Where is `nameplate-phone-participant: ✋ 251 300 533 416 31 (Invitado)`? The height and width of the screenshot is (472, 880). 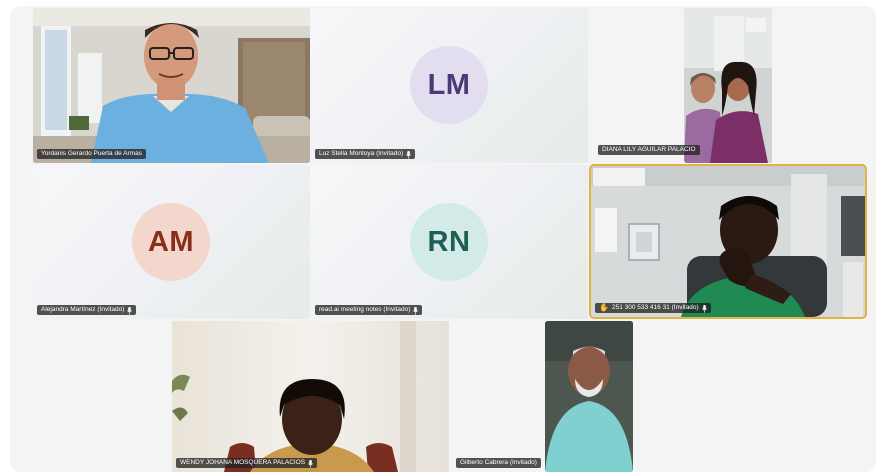
nameplate-phone-participant: ✋ 251 300 533 416 31 (Invitado) is located at coordinates (653, 308).